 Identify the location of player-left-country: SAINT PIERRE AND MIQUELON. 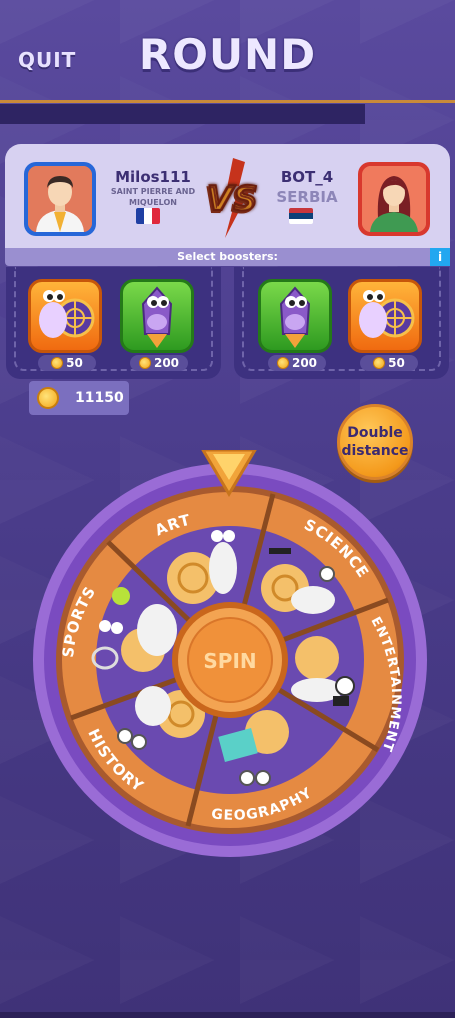
(153, 197).